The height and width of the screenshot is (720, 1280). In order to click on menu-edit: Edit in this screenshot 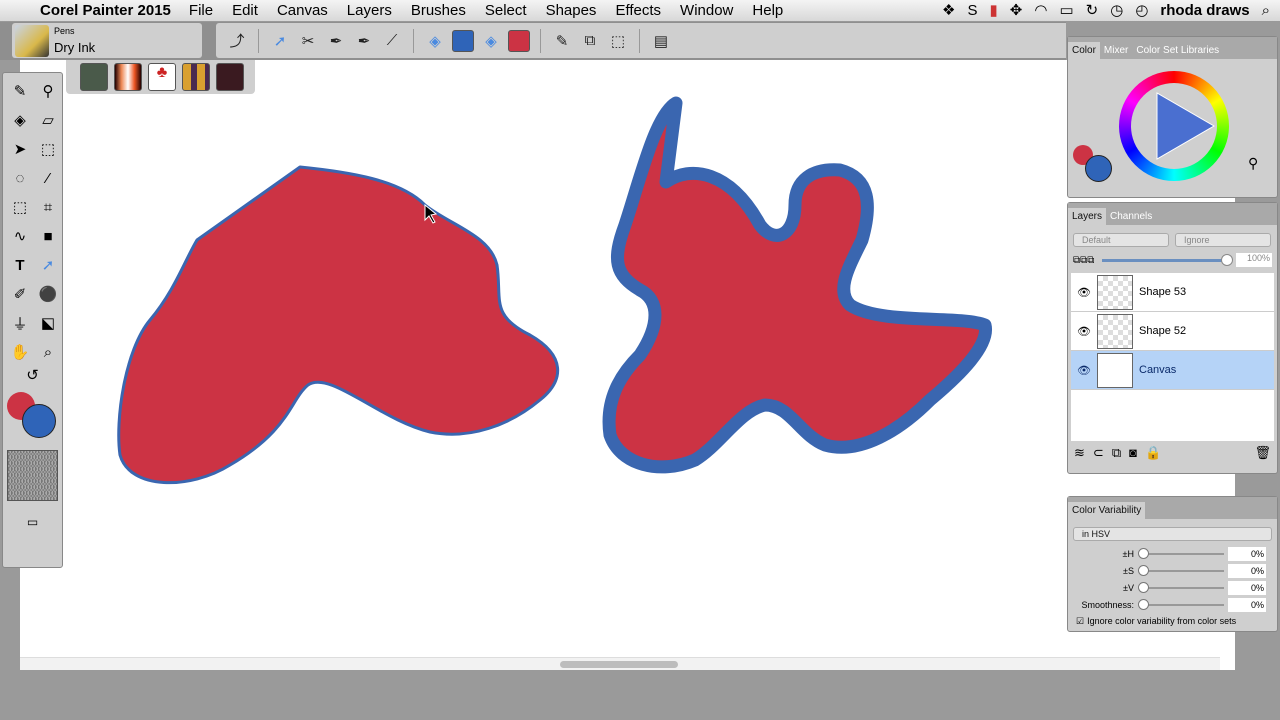, I will do `click(245, 10)`.